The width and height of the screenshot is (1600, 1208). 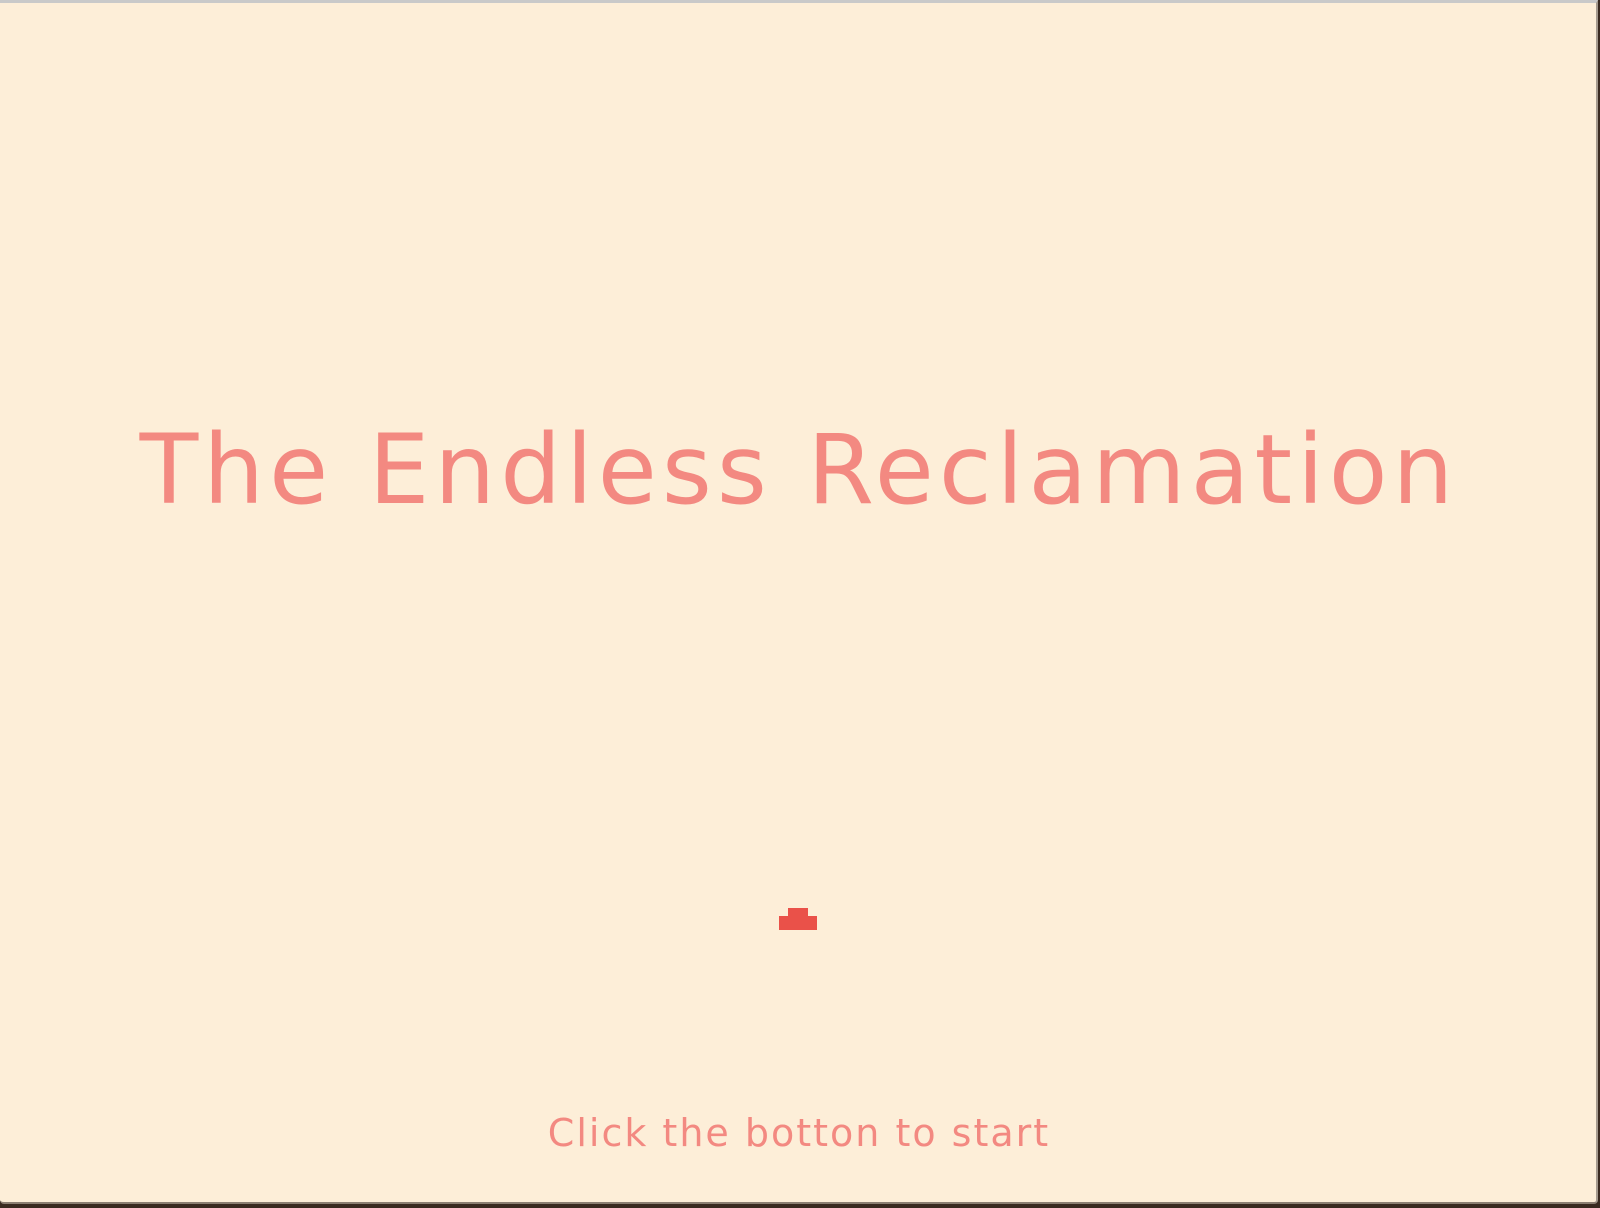 What do you see at coordinates (798, 912) in the screenshot?
I see `start-button-top-shape` at bounding box center [798, 912].